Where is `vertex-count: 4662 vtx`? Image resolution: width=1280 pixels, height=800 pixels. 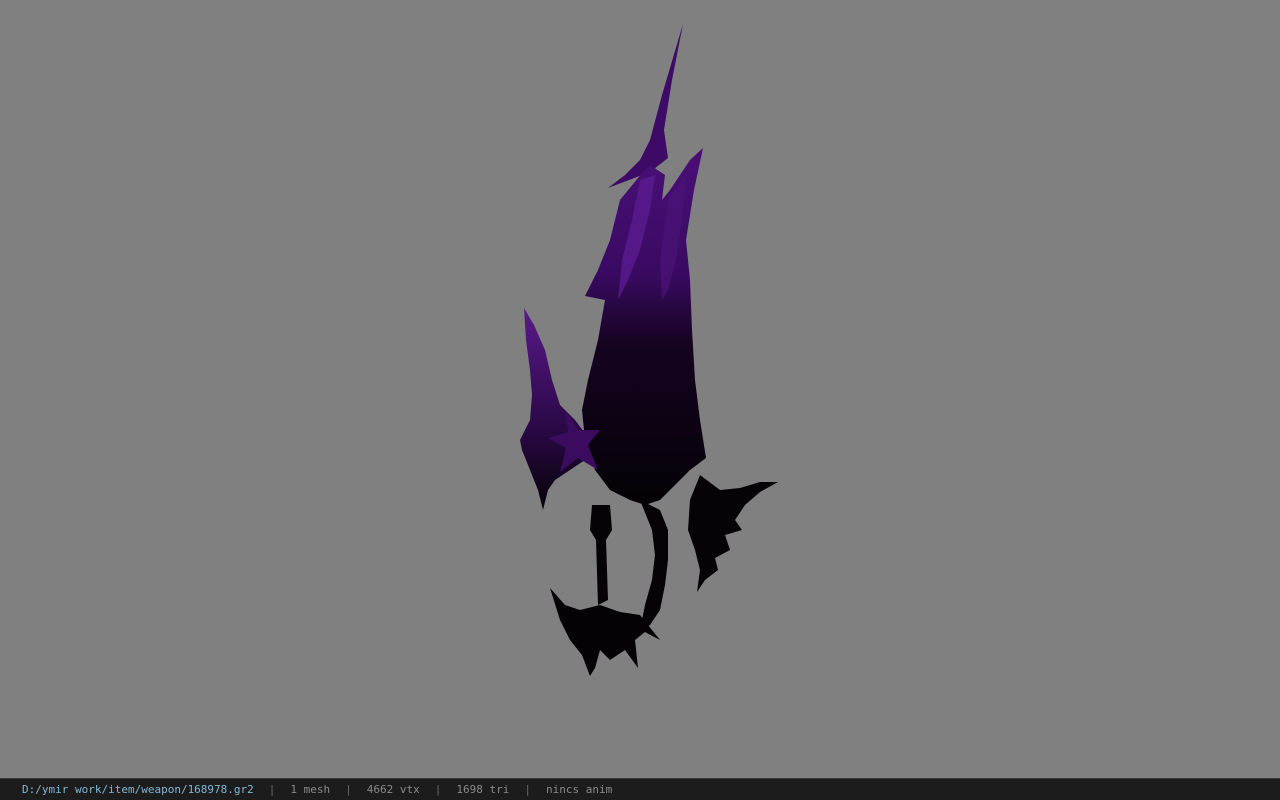
vertex-count: 4662 vtx is located at coordinates (393, 789).